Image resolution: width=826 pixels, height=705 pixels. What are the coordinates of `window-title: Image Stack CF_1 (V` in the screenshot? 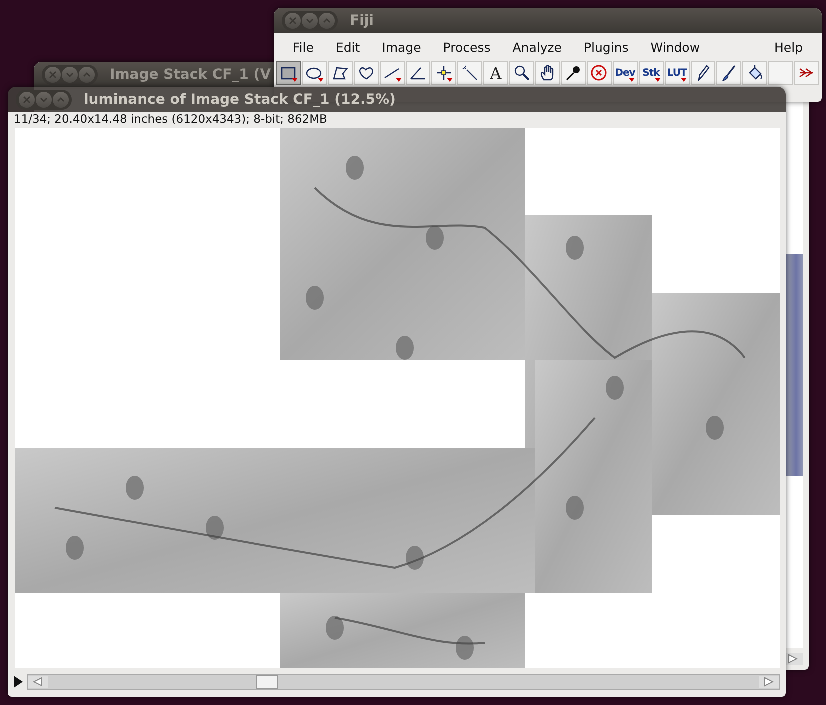 It's located at (191, 74).